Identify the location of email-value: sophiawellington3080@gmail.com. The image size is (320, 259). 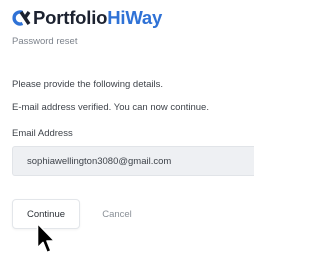
(99, 161).